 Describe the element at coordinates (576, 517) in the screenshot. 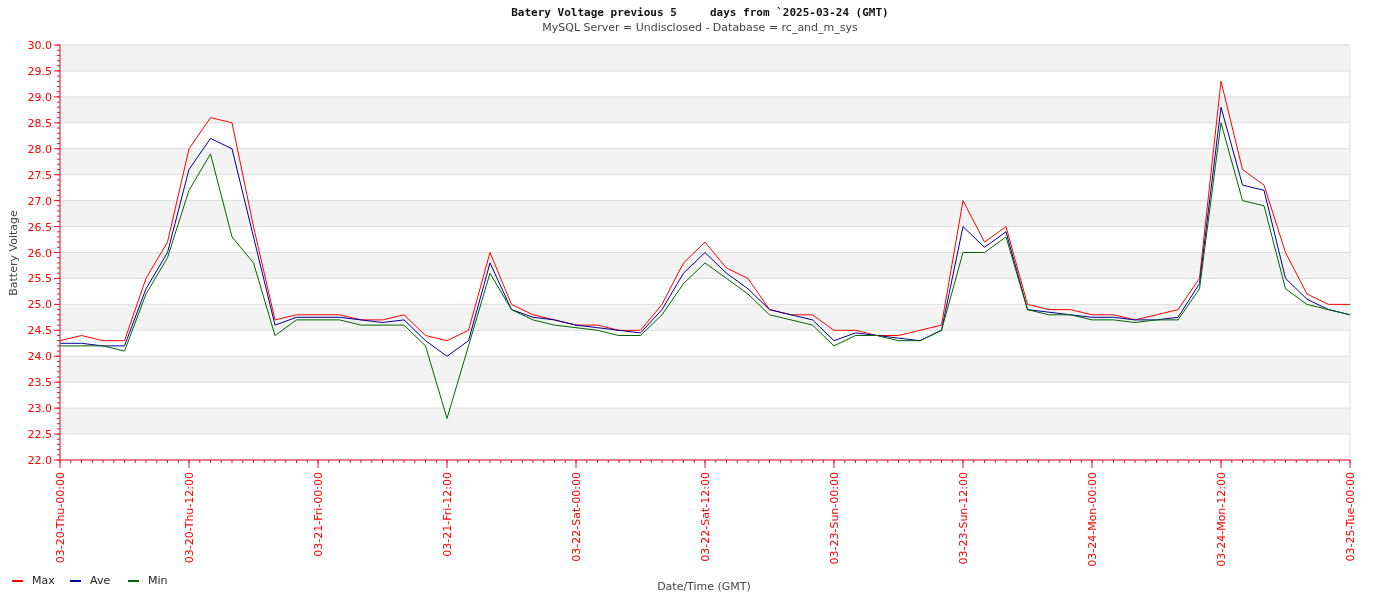

I see `x-tick-label: 03-22-Sat-00:00` at that location.